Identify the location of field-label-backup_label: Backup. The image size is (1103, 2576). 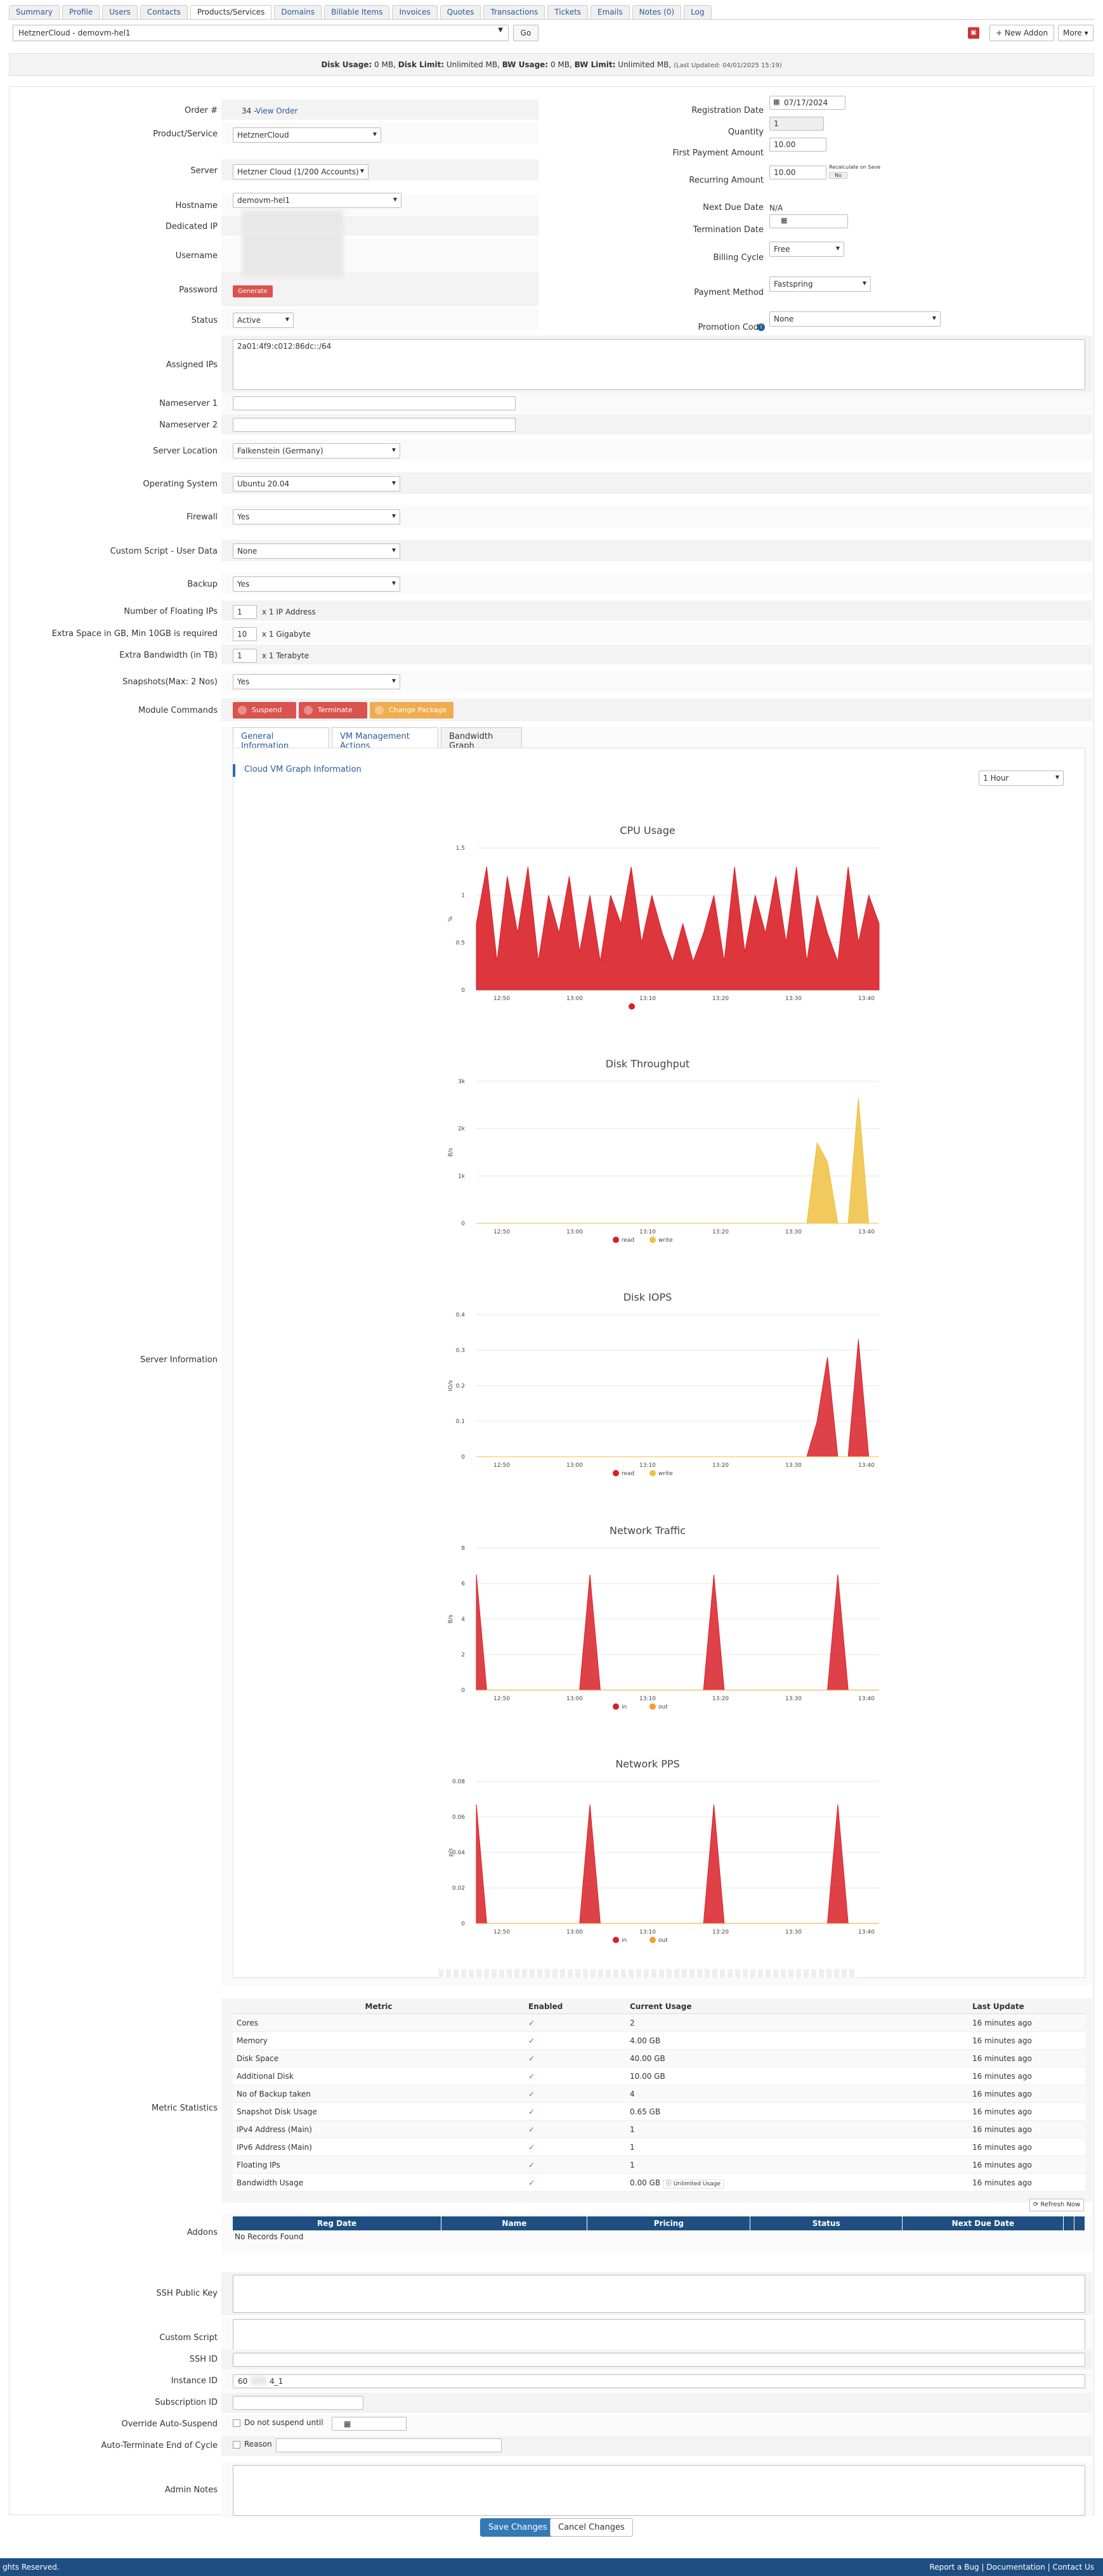
(202, 584).